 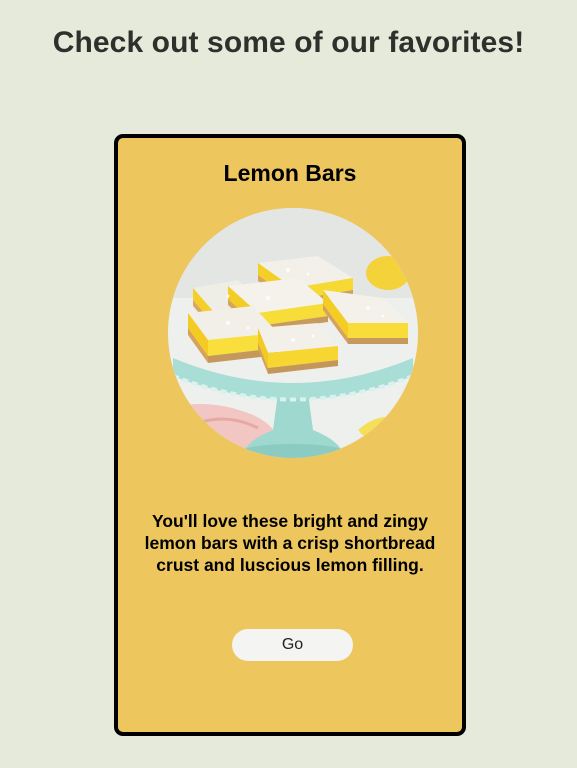 I want to click on page-heading: Check out some of our favorites!, so click(x=288, y=42).